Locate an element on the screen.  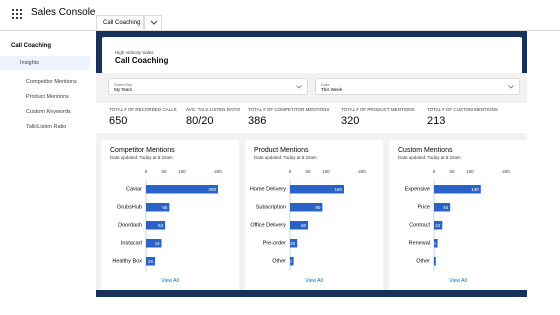
bar-value-label: 50 is located at coordinates (304, 225).